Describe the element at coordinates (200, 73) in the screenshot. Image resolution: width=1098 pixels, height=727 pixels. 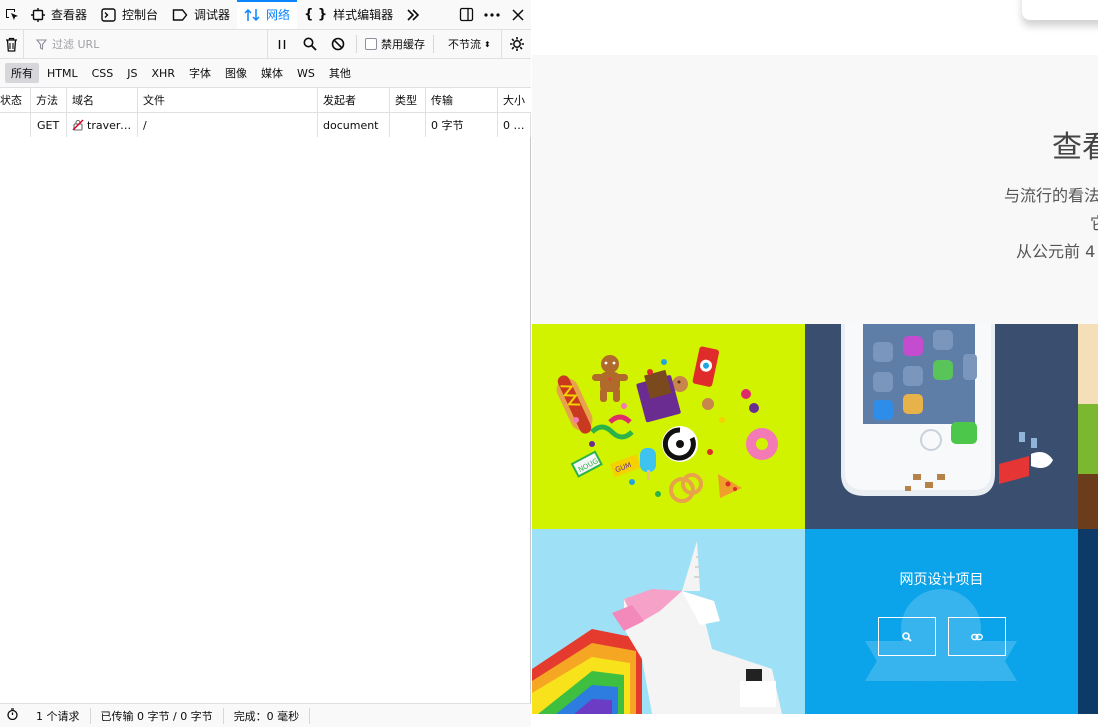
I see `type-filter-fonts: 字体` at that location.